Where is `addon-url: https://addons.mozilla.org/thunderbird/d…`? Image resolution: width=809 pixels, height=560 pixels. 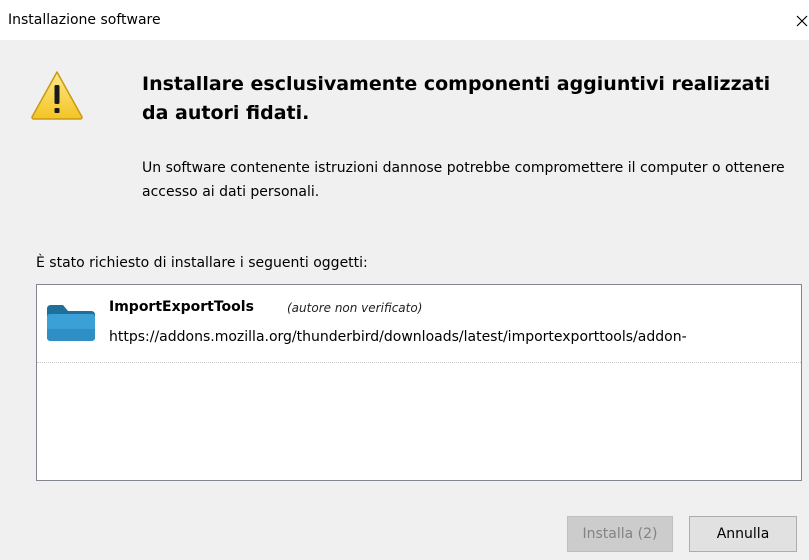
addon-url: https://addons.mozilla.org/thunderbird/d… is located at coordinates (398, 337).